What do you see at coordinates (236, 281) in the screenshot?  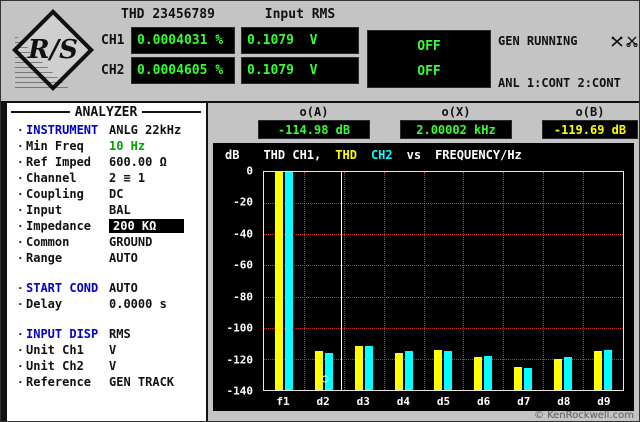 I see `y-axis-labels: 0 -20 -40 -60 -80 -100 -120 -140` at bounding box center [236, 281].